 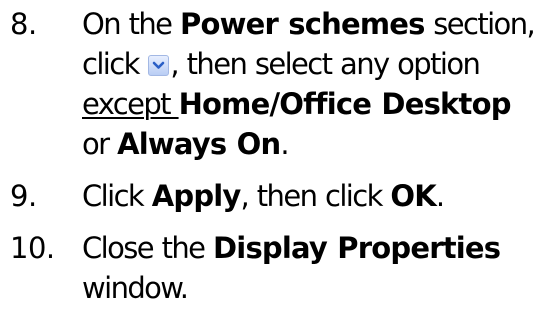 What do you see at coordinates (23, 196) in the screenshot?
I see `step-number: 9.` at bounding box center [23, 196].